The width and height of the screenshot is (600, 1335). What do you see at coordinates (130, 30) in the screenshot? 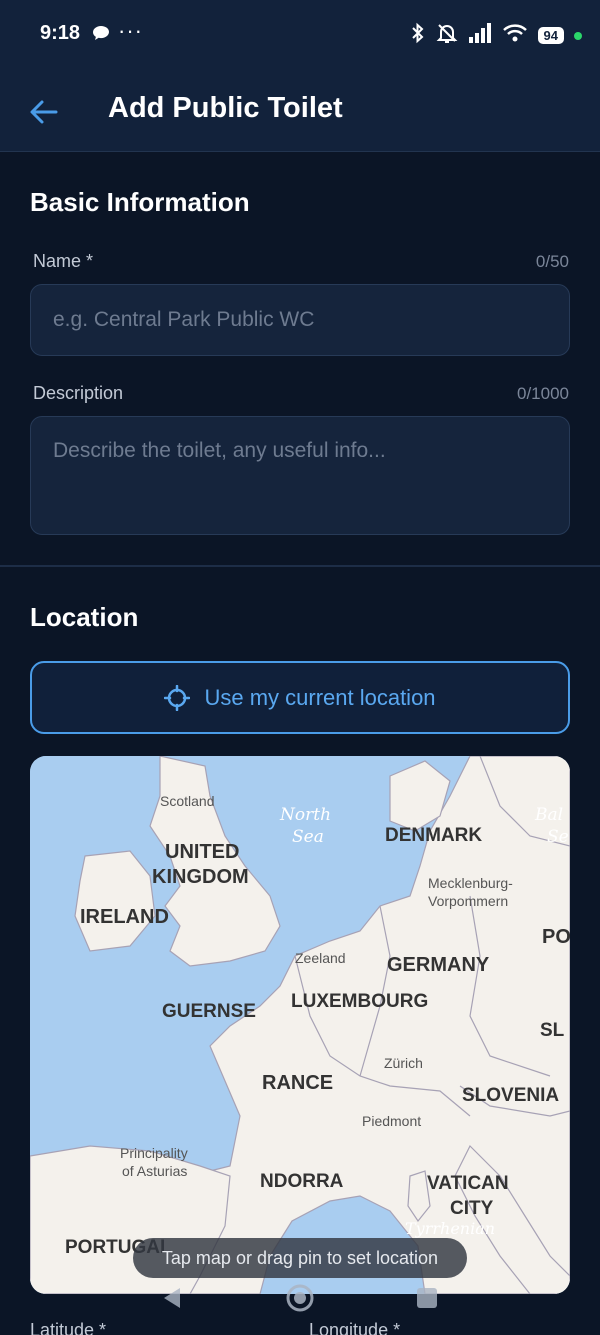
I see `more-notifications-icon: ···` at bounding box center [130, 30].